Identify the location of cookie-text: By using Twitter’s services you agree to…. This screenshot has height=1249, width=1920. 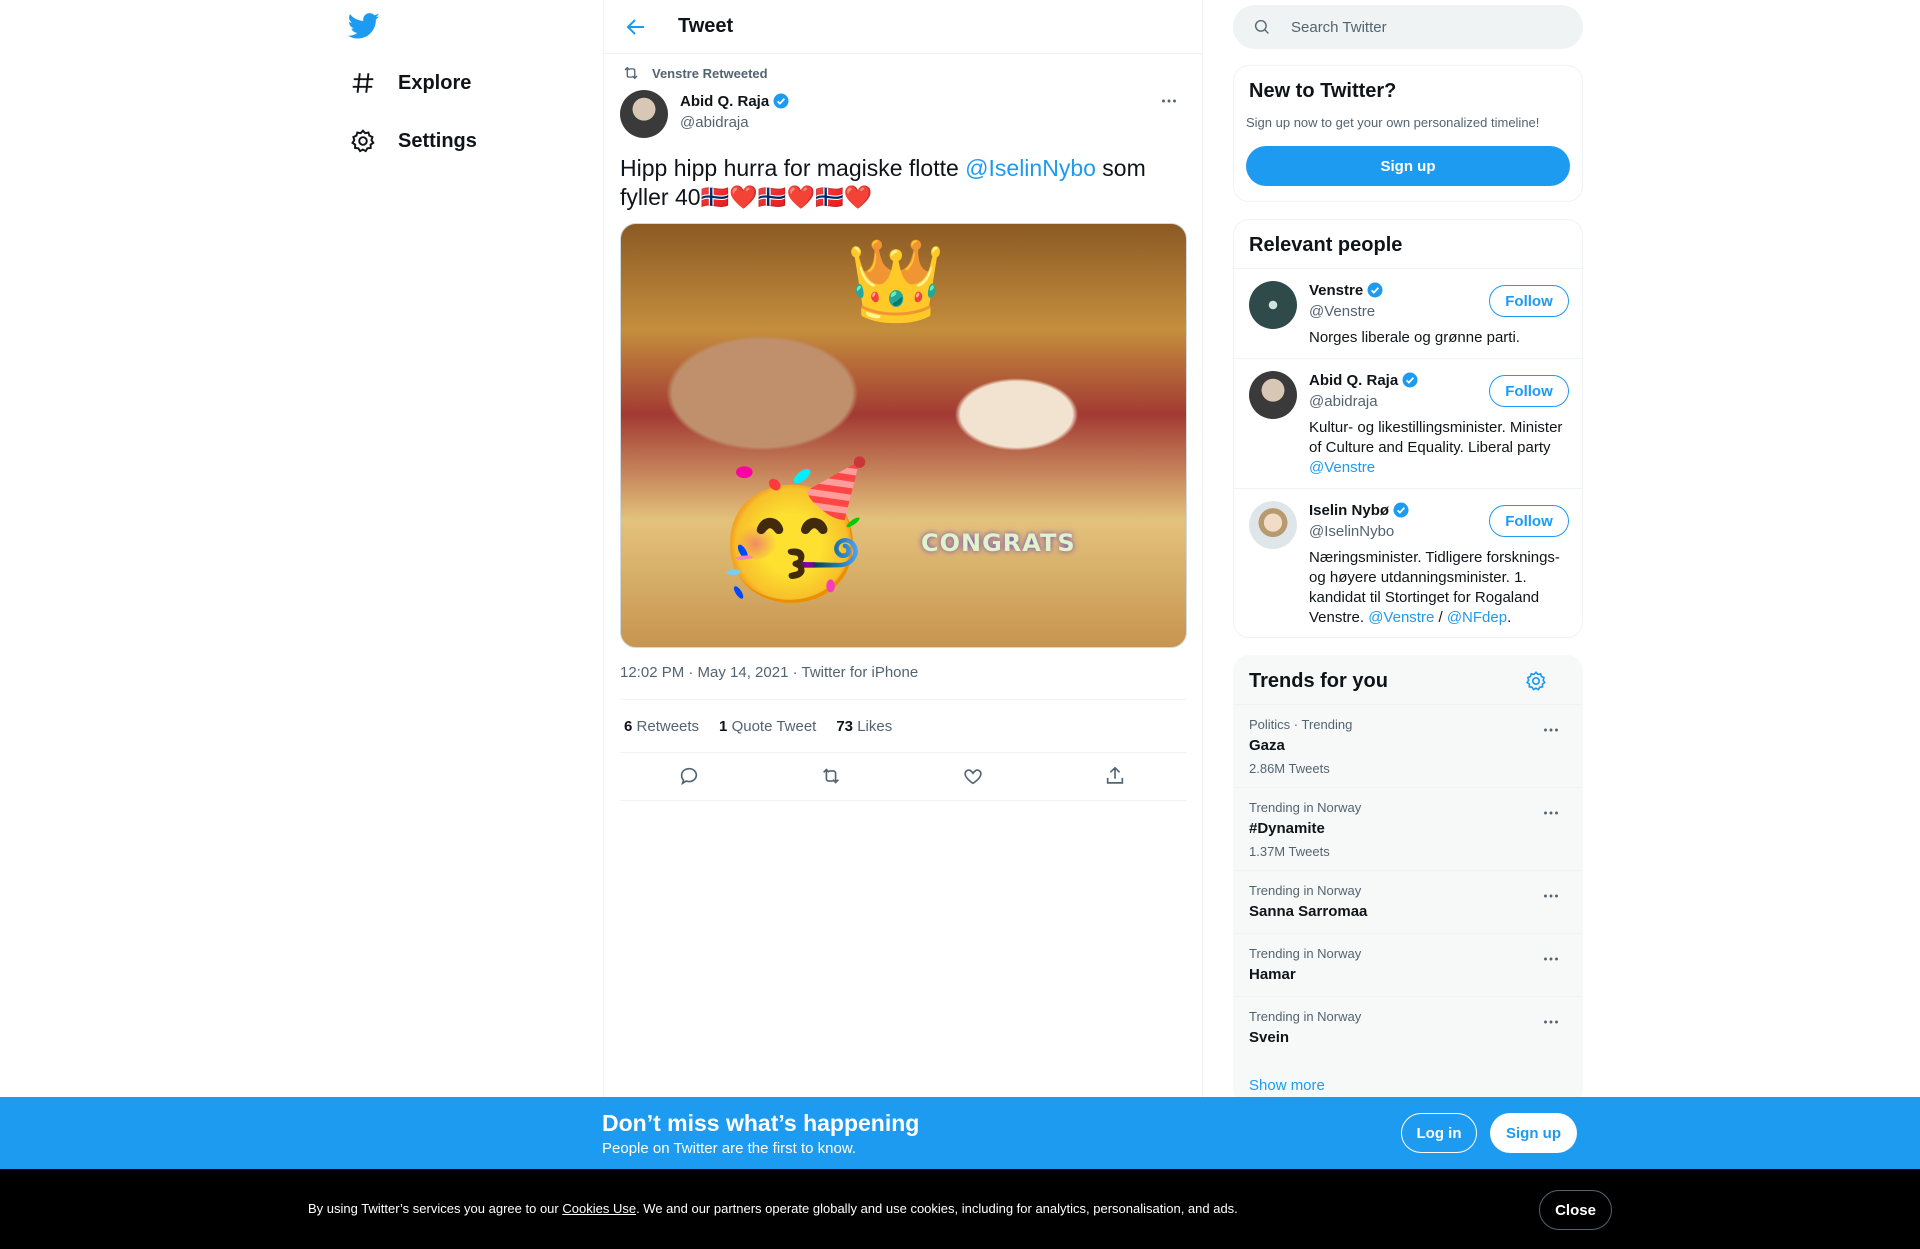
(773, 1208).